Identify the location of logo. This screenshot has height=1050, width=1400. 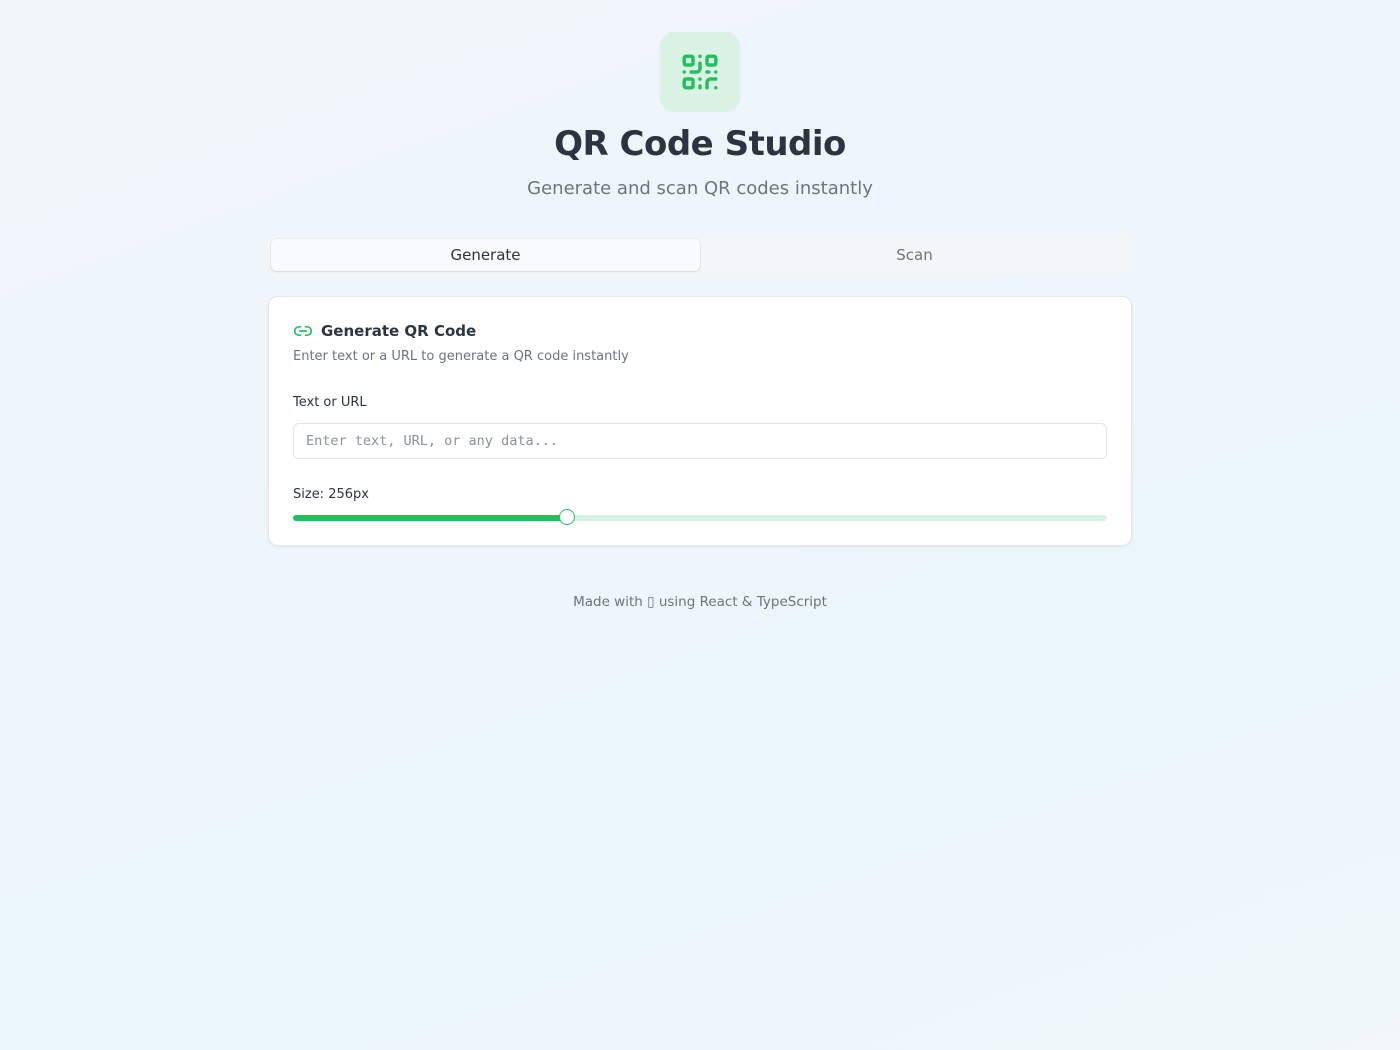
(700, 72).